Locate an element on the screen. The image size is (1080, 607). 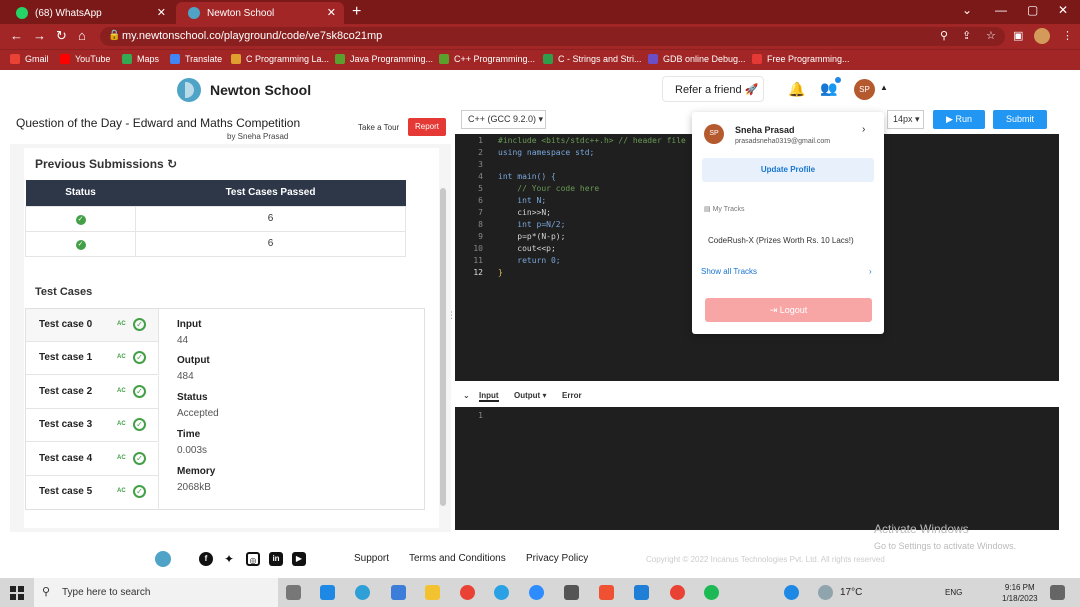
bookmark-translate: Translate is located at coordinates (196, 59).